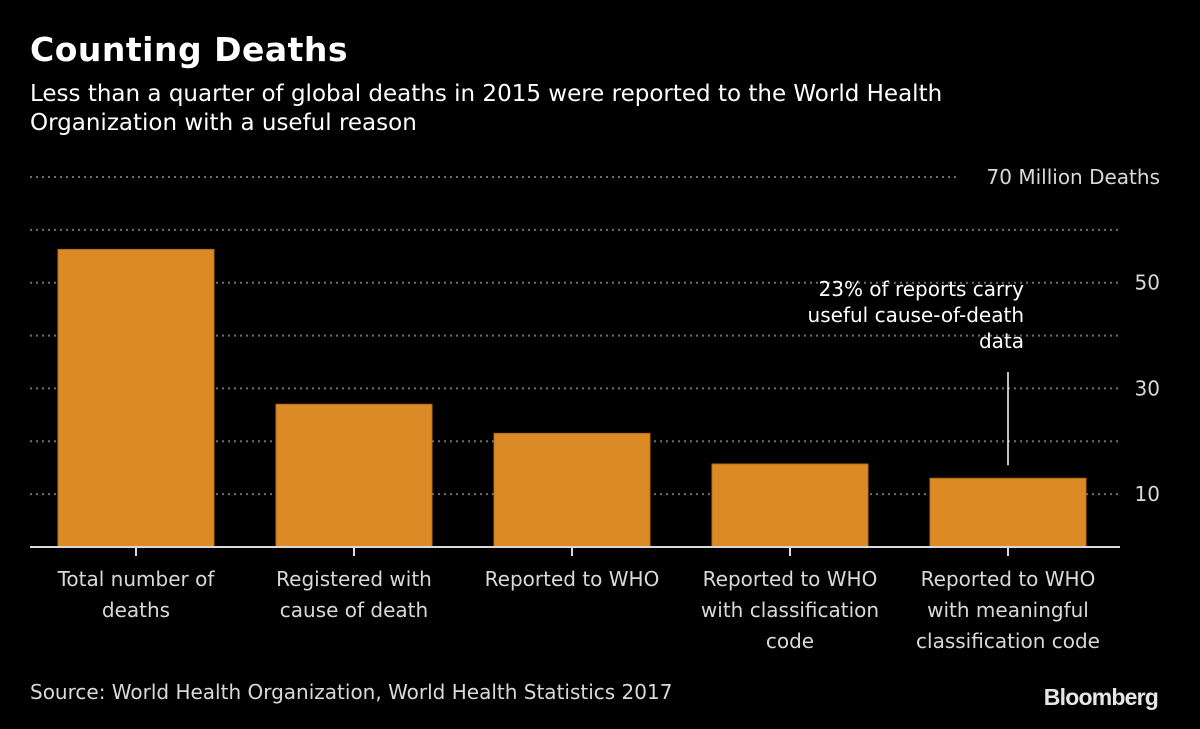 This screenshot has width=1200, height=729. What do you see at coordinates (575, 551) in the screenshot?
I see `x-axis` at bounding box center [575, 551].